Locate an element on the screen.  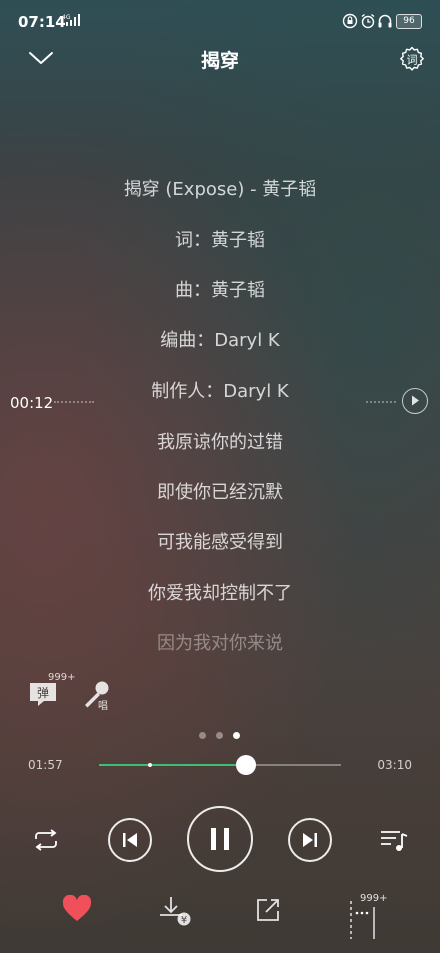
comment-bubble-icon: 弹 is located at coordinates (43, 694).